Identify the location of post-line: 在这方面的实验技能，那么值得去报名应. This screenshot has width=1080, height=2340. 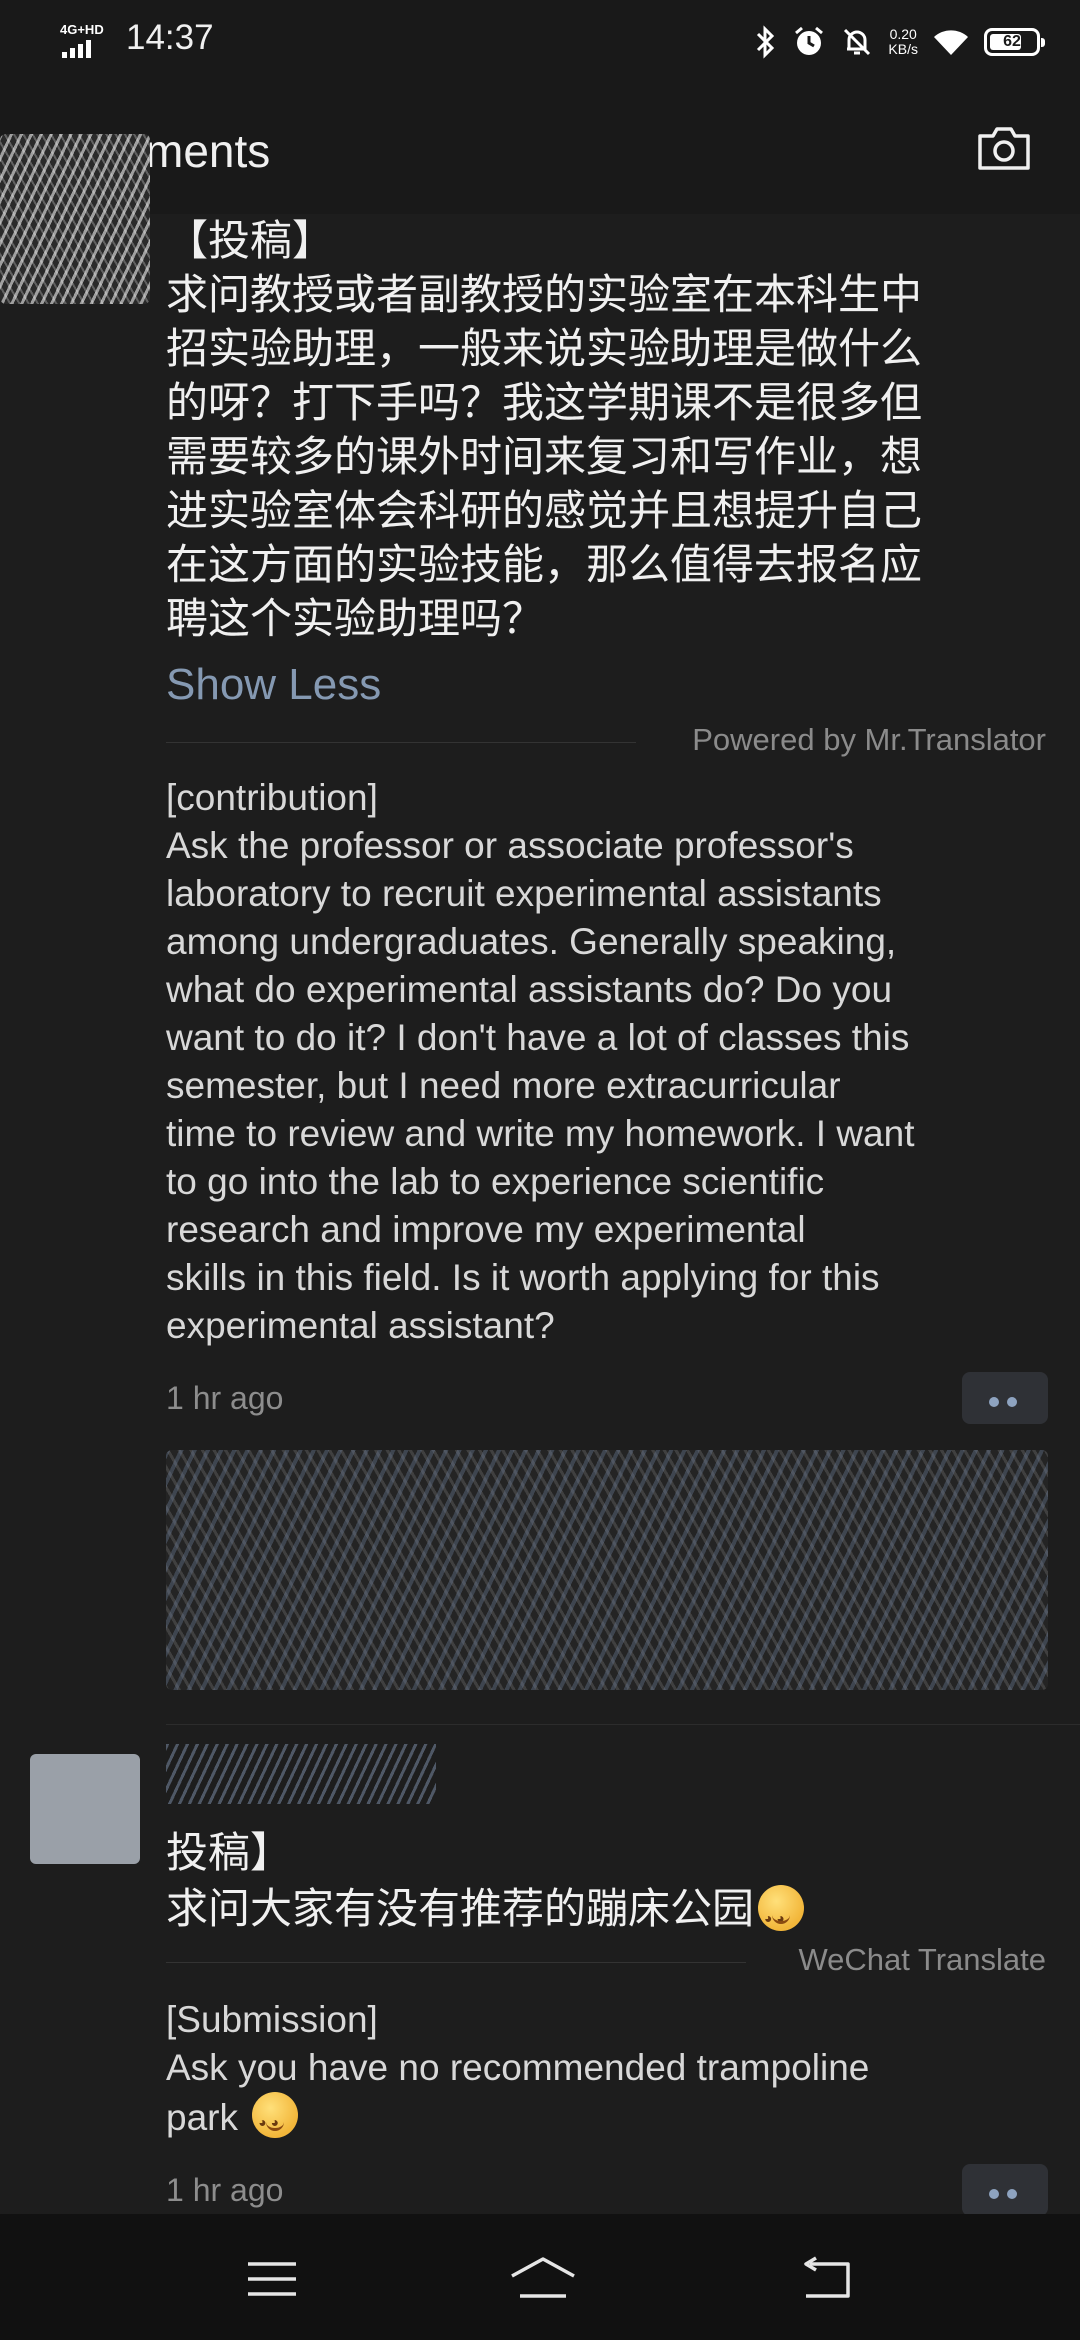
(544, 564).